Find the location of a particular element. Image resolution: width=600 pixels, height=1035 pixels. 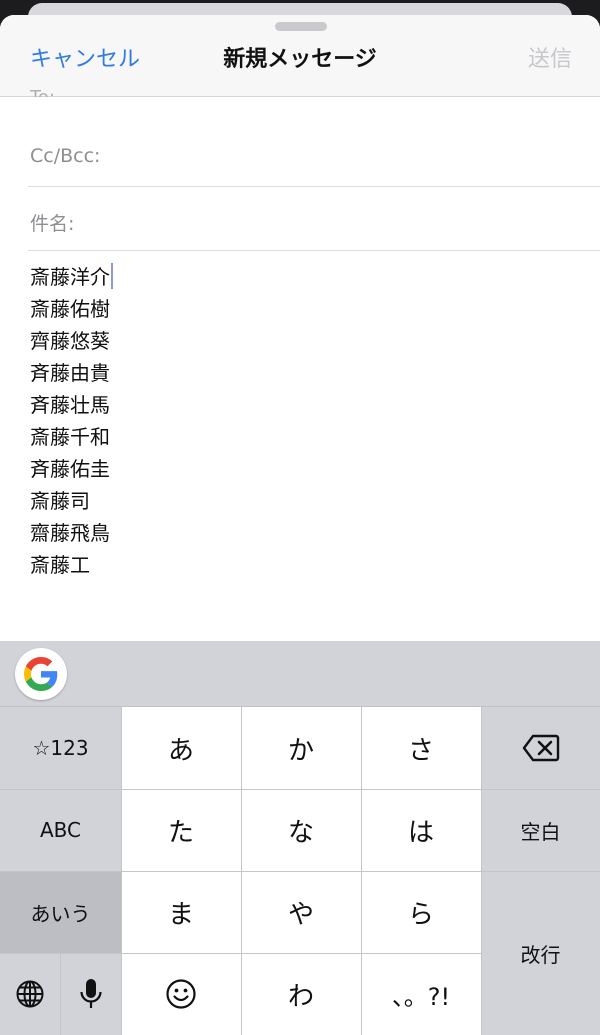

globe-key is located at coordinates (30, 994).